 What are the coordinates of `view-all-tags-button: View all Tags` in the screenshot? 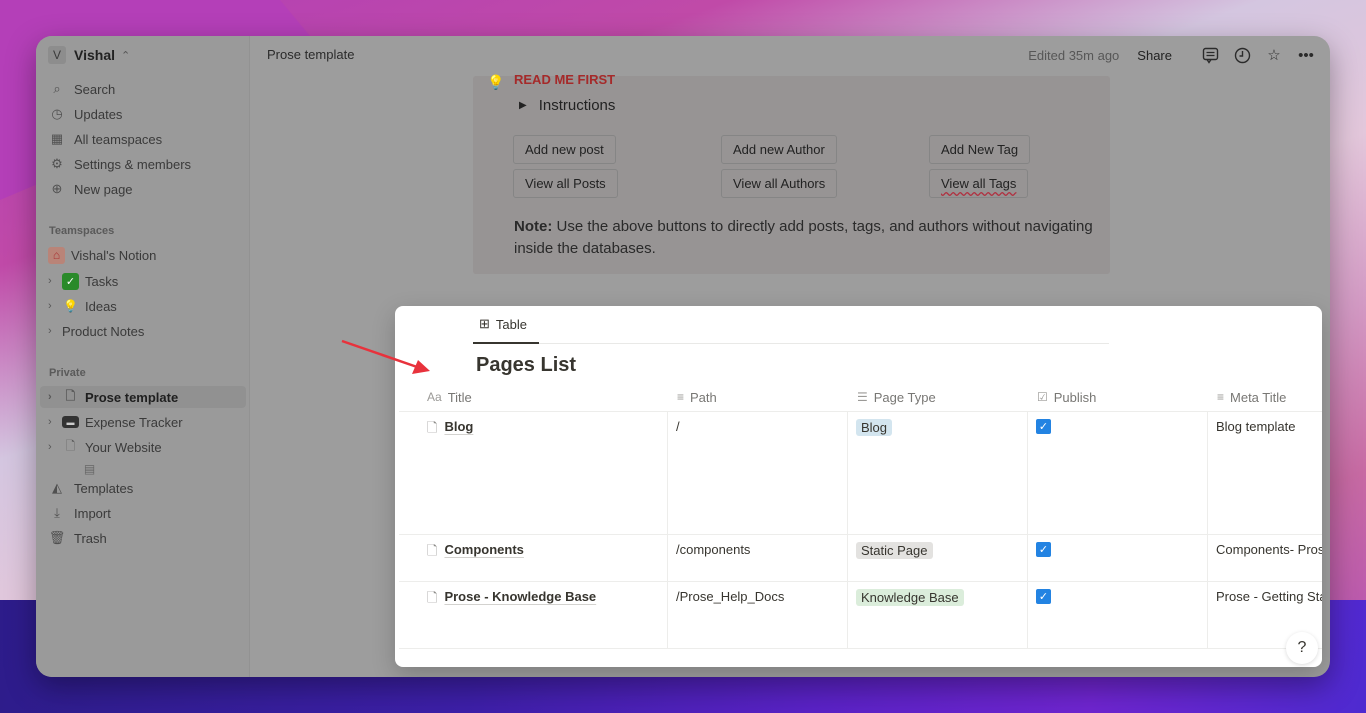 It's located at (979, 183).